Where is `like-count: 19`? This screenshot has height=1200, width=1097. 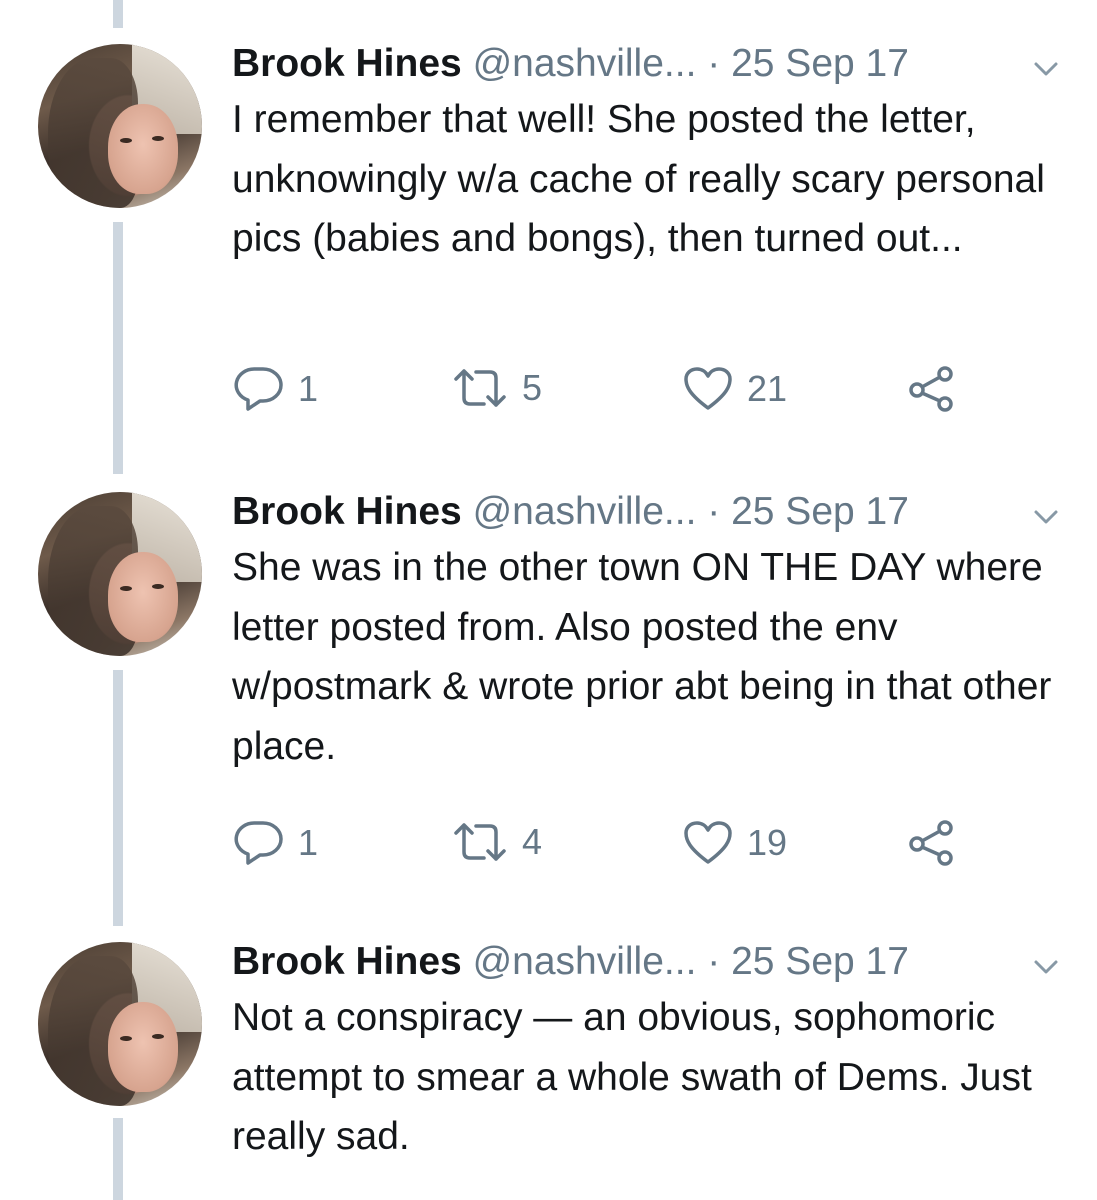 like-count: 19 is located at coordinates (767, 842).